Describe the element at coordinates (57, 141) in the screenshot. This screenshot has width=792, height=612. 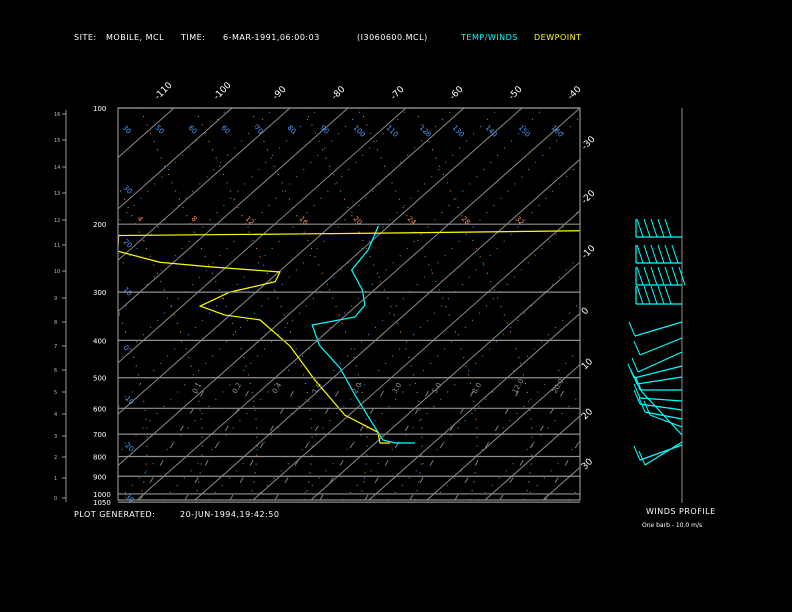
I see `height-tick-label: 15` at that location.